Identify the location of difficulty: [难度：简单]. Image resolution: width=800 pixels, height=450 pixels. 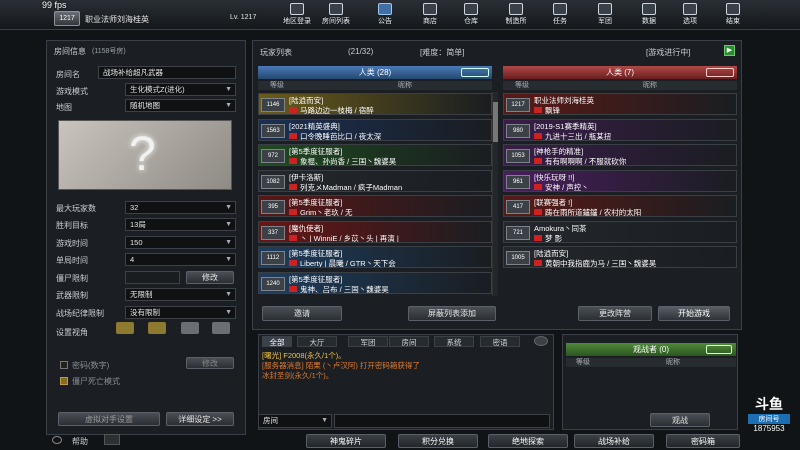
(442, 52).